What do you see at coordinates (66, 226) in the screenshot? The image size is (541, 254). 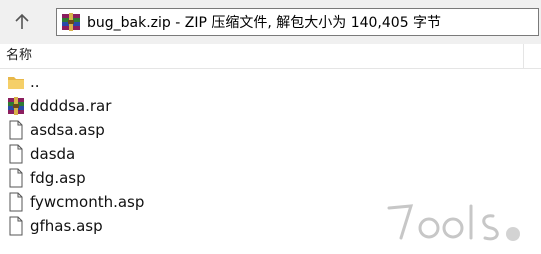 I see `file-name: gfhas.asp` at bounding box center [66, 226].